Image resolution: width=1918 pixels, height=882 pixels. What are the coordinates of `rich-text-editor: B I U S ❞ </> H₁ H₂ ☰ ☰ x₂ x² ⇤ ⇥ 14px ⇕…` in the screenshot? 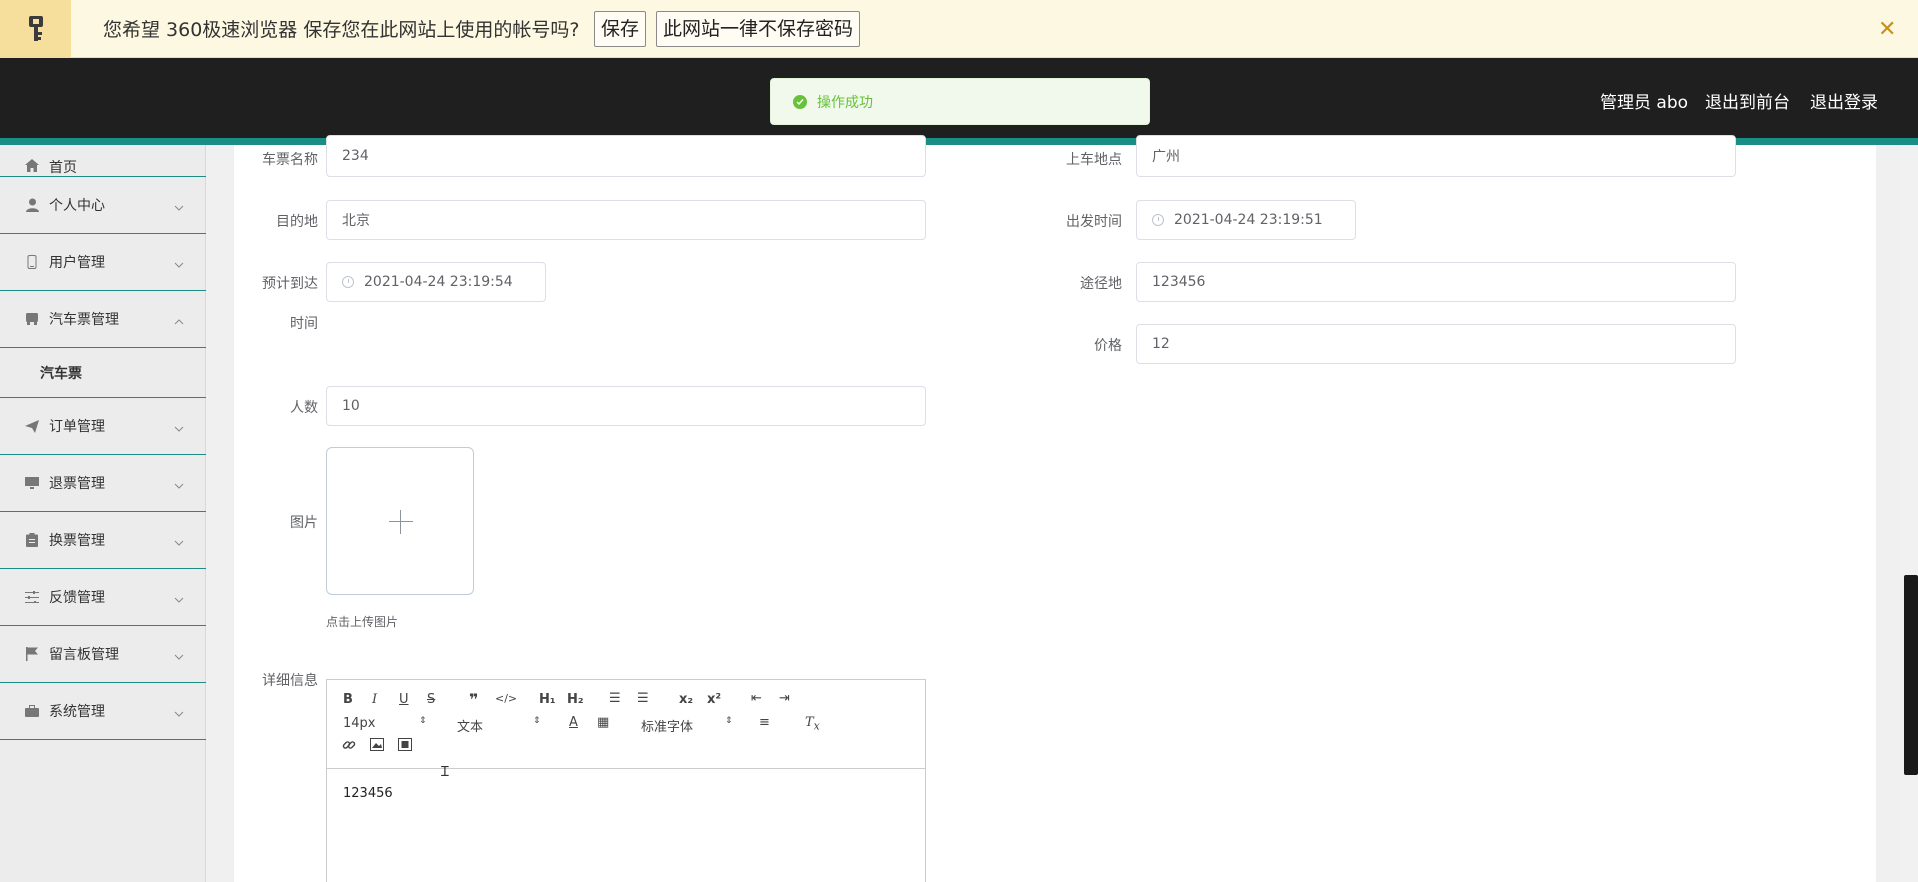 It's located at (626, 780).